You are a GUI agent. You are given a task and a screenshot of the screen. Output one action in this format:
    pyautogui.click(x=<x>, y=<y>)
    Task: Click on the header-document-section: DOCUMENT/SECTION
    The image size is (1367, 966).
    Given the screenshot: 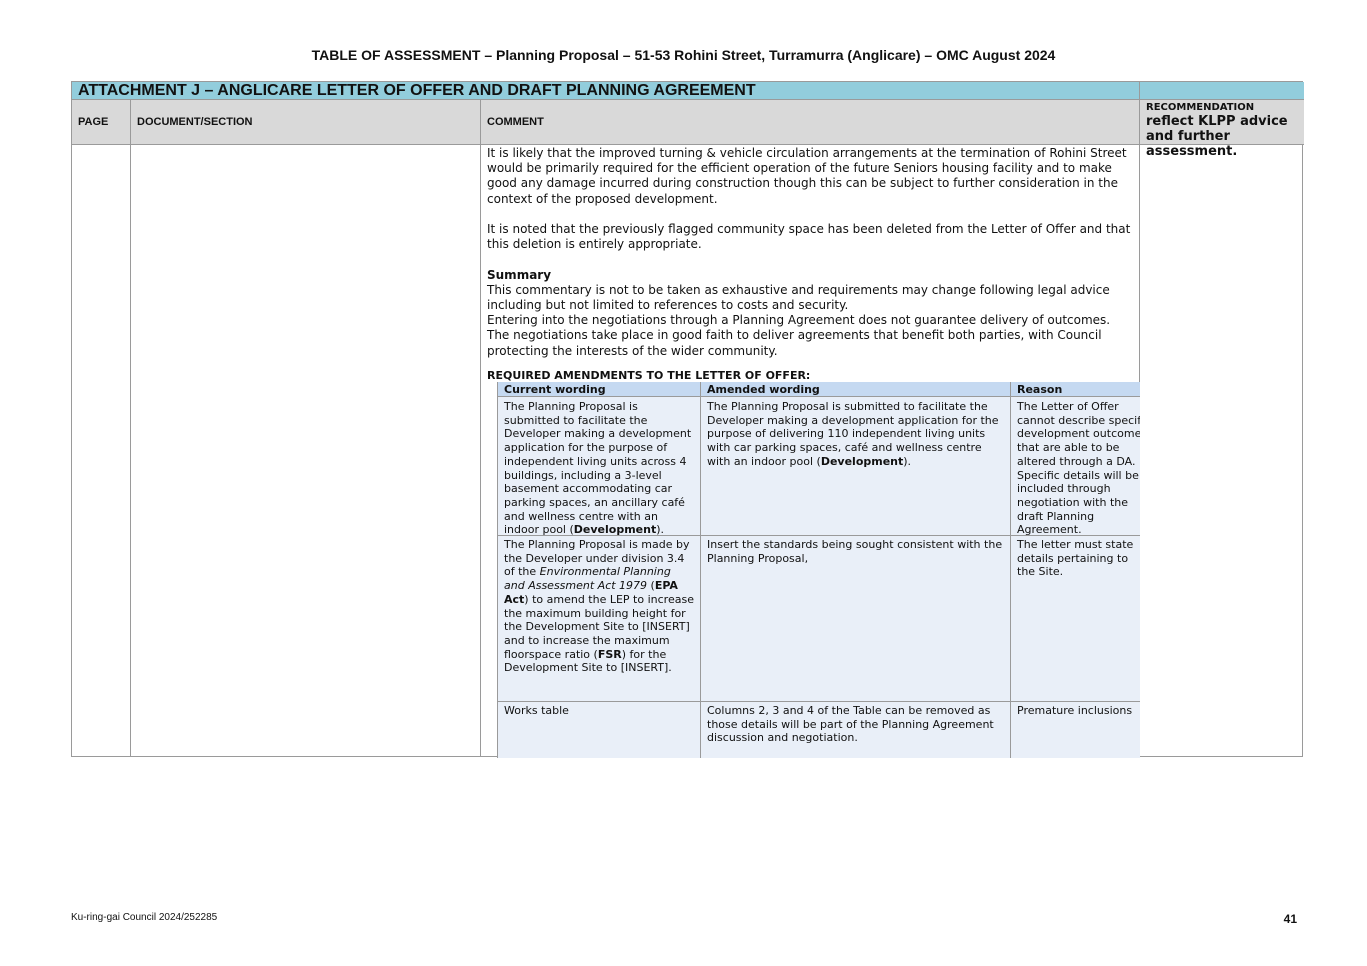 What is the action you would take?
    pyautogui.click(x=195, y=122)
    